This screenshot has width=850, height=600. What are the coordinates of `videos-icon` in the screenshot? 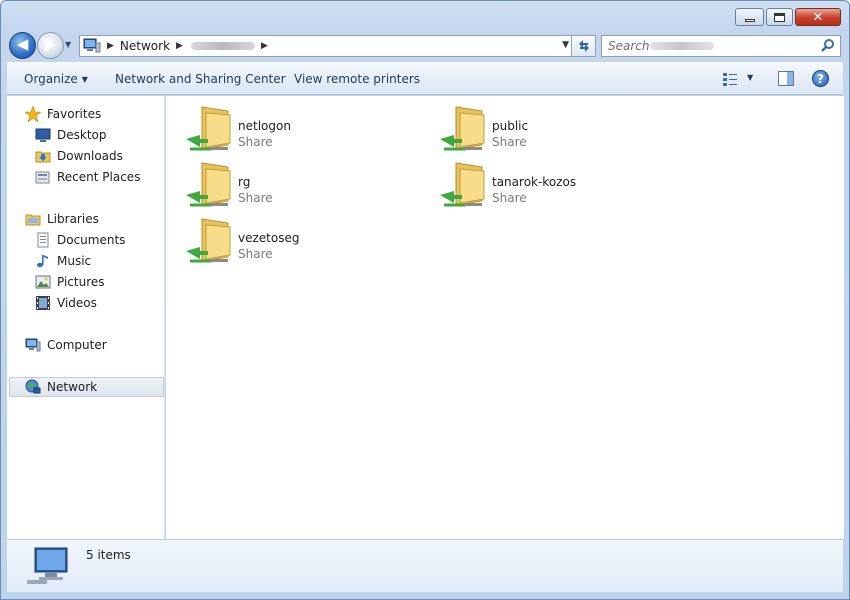 It's located at (43, 303).